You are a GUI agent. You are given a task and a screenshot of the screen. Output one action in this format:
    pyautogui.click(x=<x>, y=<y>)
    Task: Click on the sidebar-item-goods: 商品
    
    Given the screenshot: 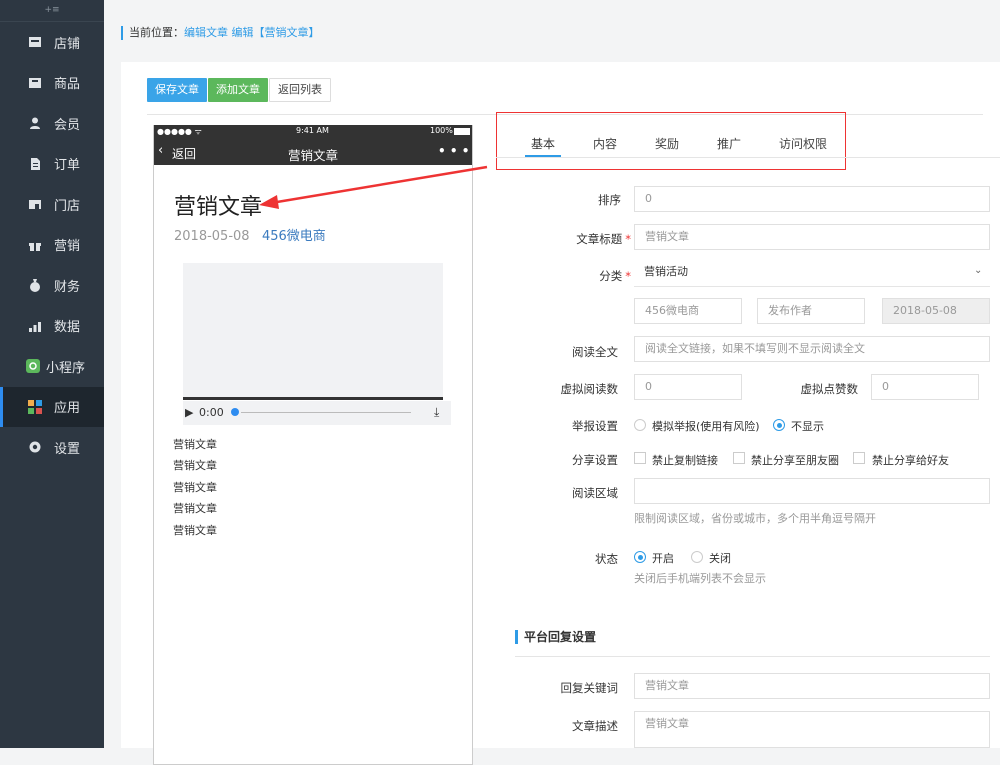 What is the action you would take?
    pyautogui.click(x=52, y=83)
    